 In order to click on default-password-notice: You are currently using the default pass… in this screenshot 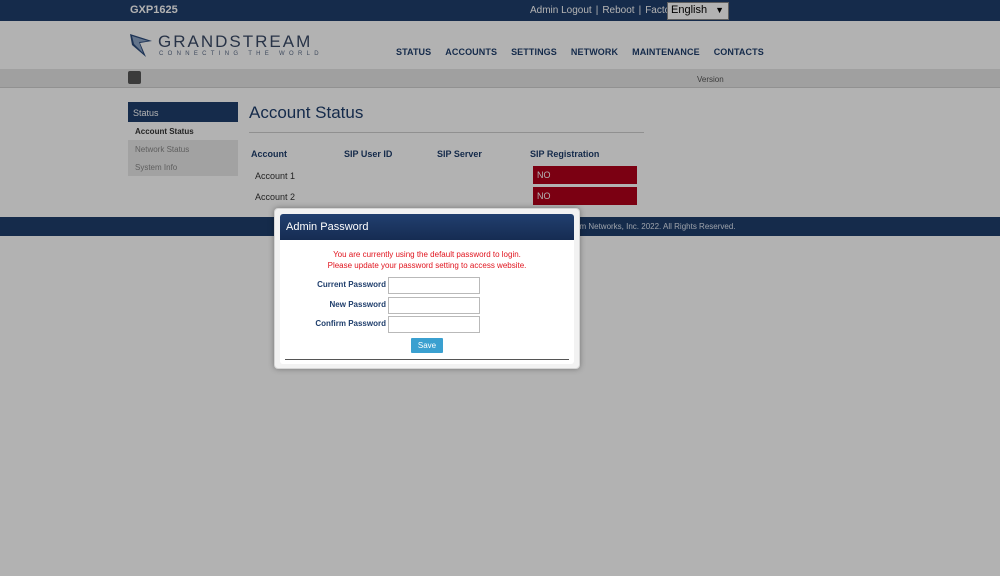, I will do `click(427, 260)`.